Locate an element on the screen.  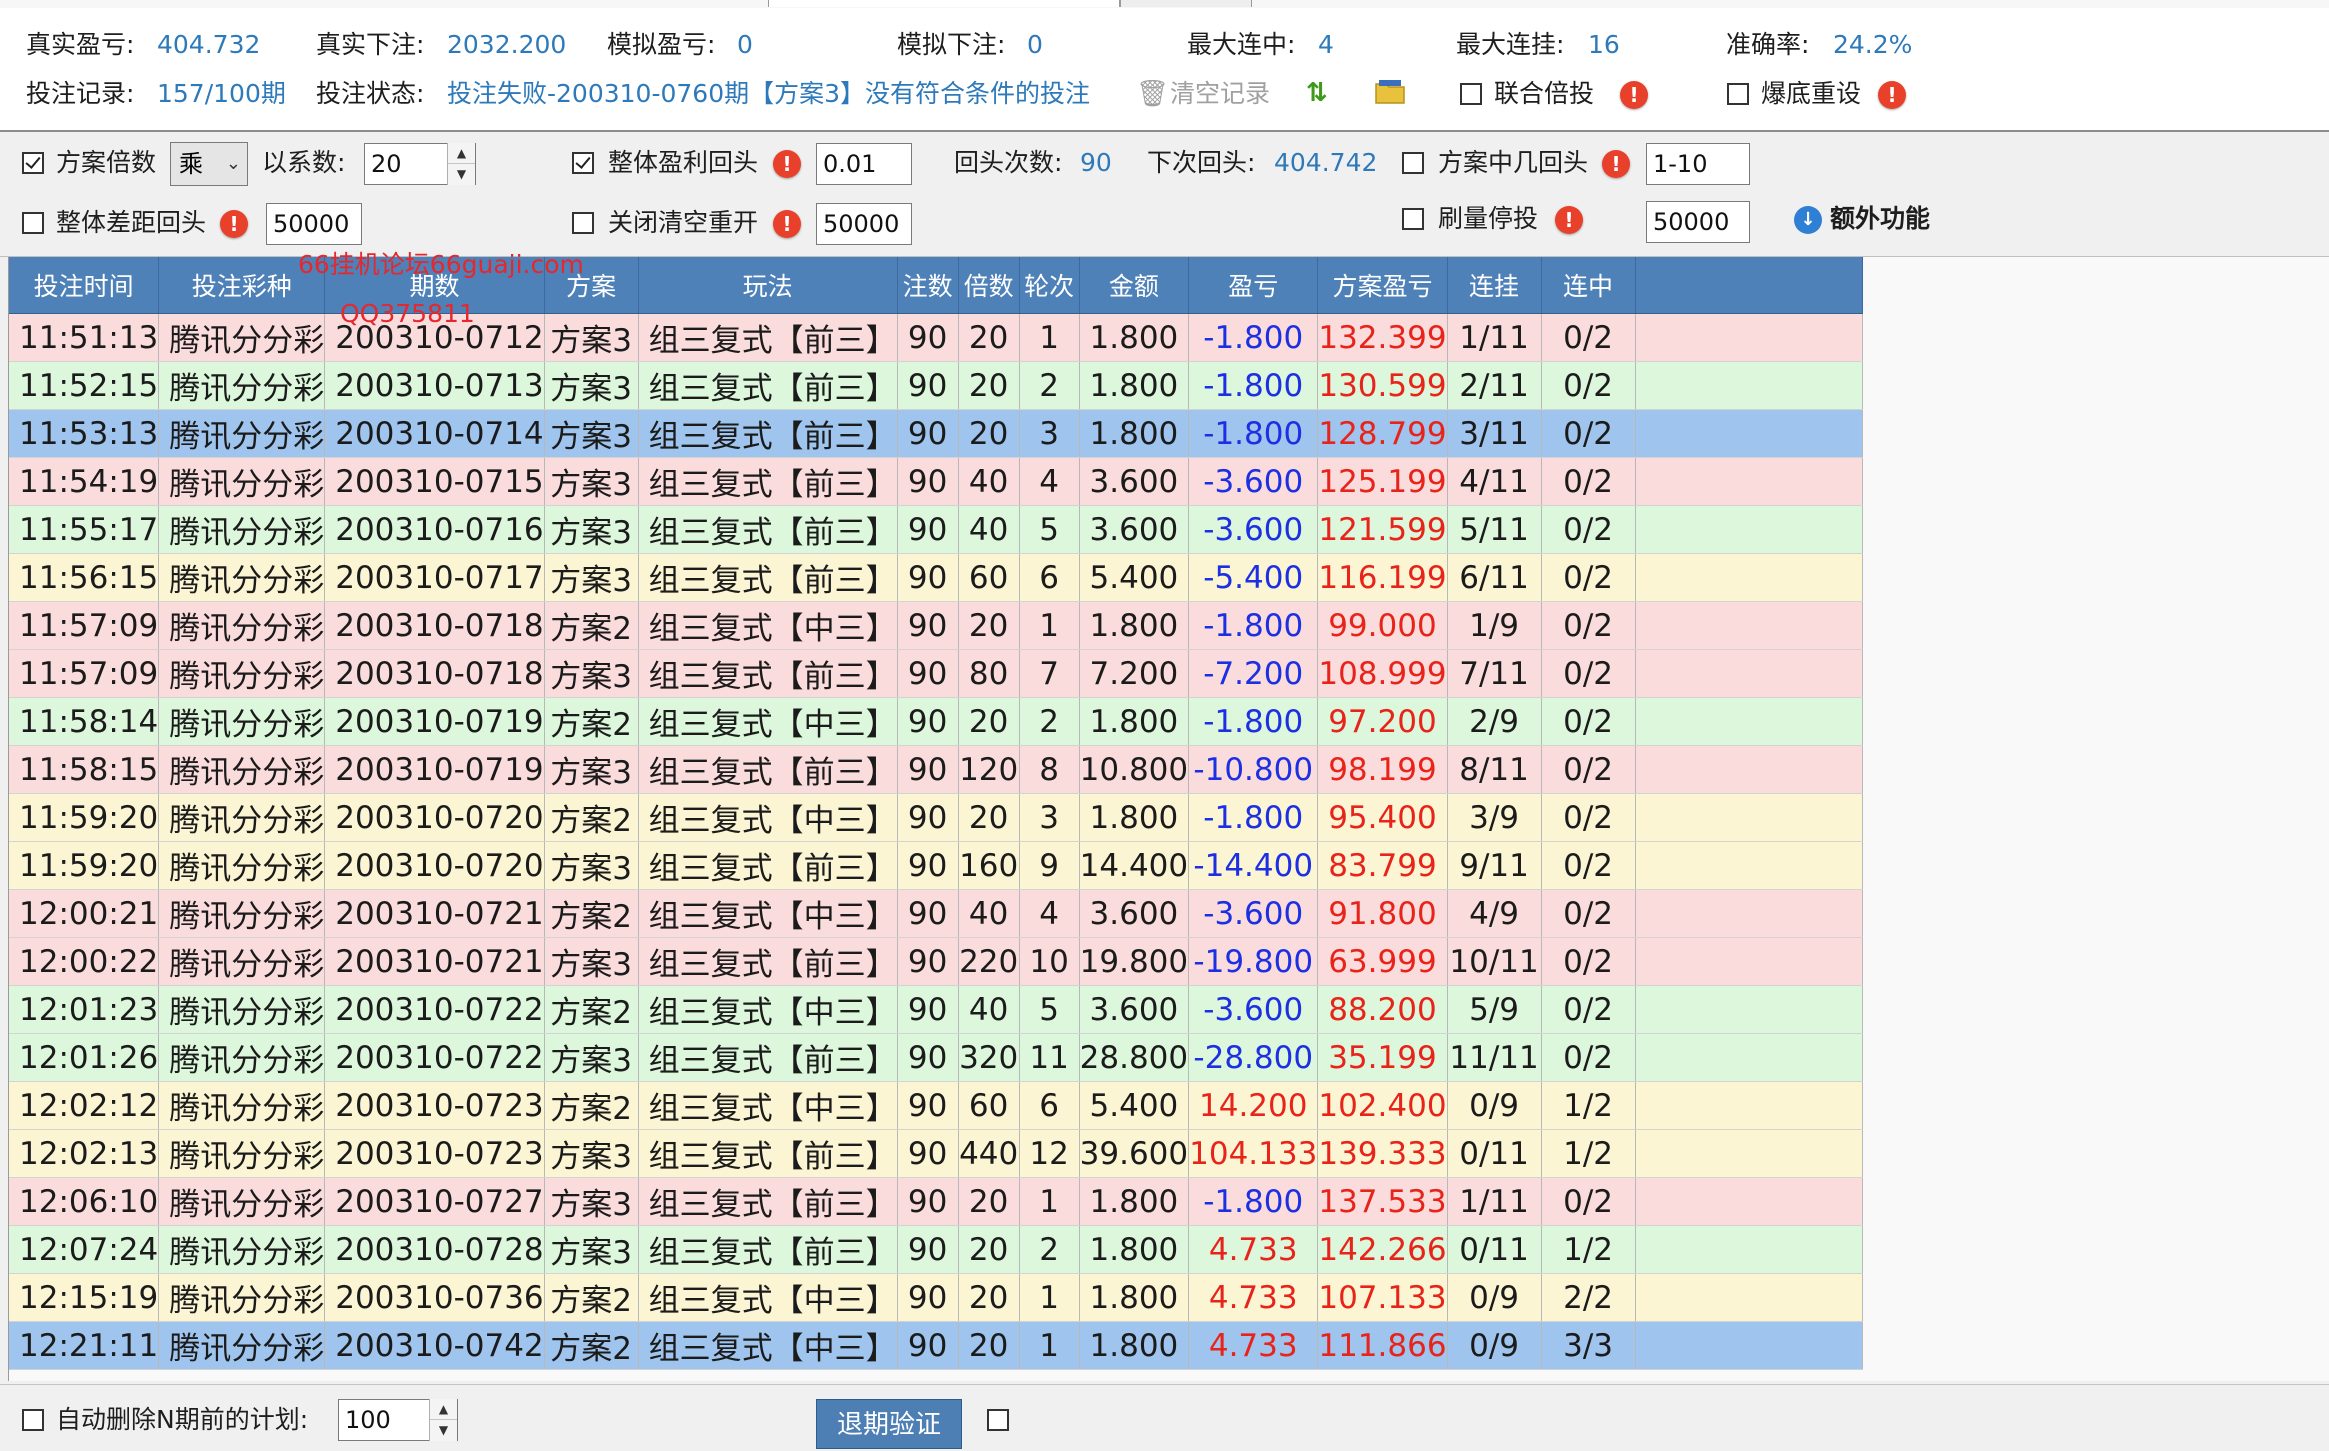
cell-miss-streak: 1/11 is located at coordinates (1494, 1201).